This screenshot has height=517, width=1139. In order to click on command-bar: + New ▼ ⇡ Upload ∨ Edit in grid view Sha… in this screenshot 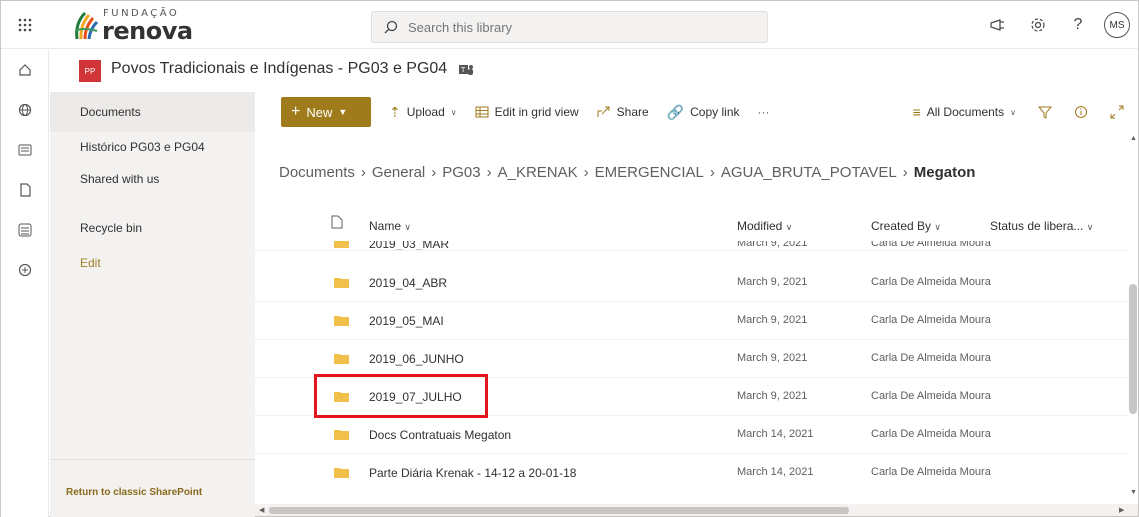, I will do `click(696, 112)`.